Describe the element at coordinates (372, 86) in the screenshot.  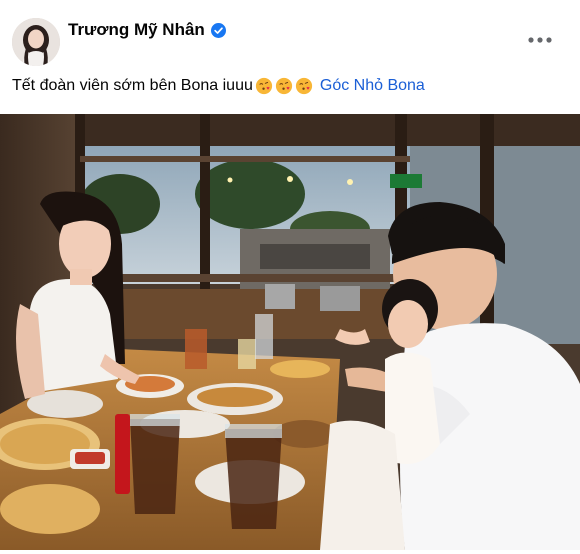
I see `location-tag-link: Góc Nhỏ Bona` at that location.